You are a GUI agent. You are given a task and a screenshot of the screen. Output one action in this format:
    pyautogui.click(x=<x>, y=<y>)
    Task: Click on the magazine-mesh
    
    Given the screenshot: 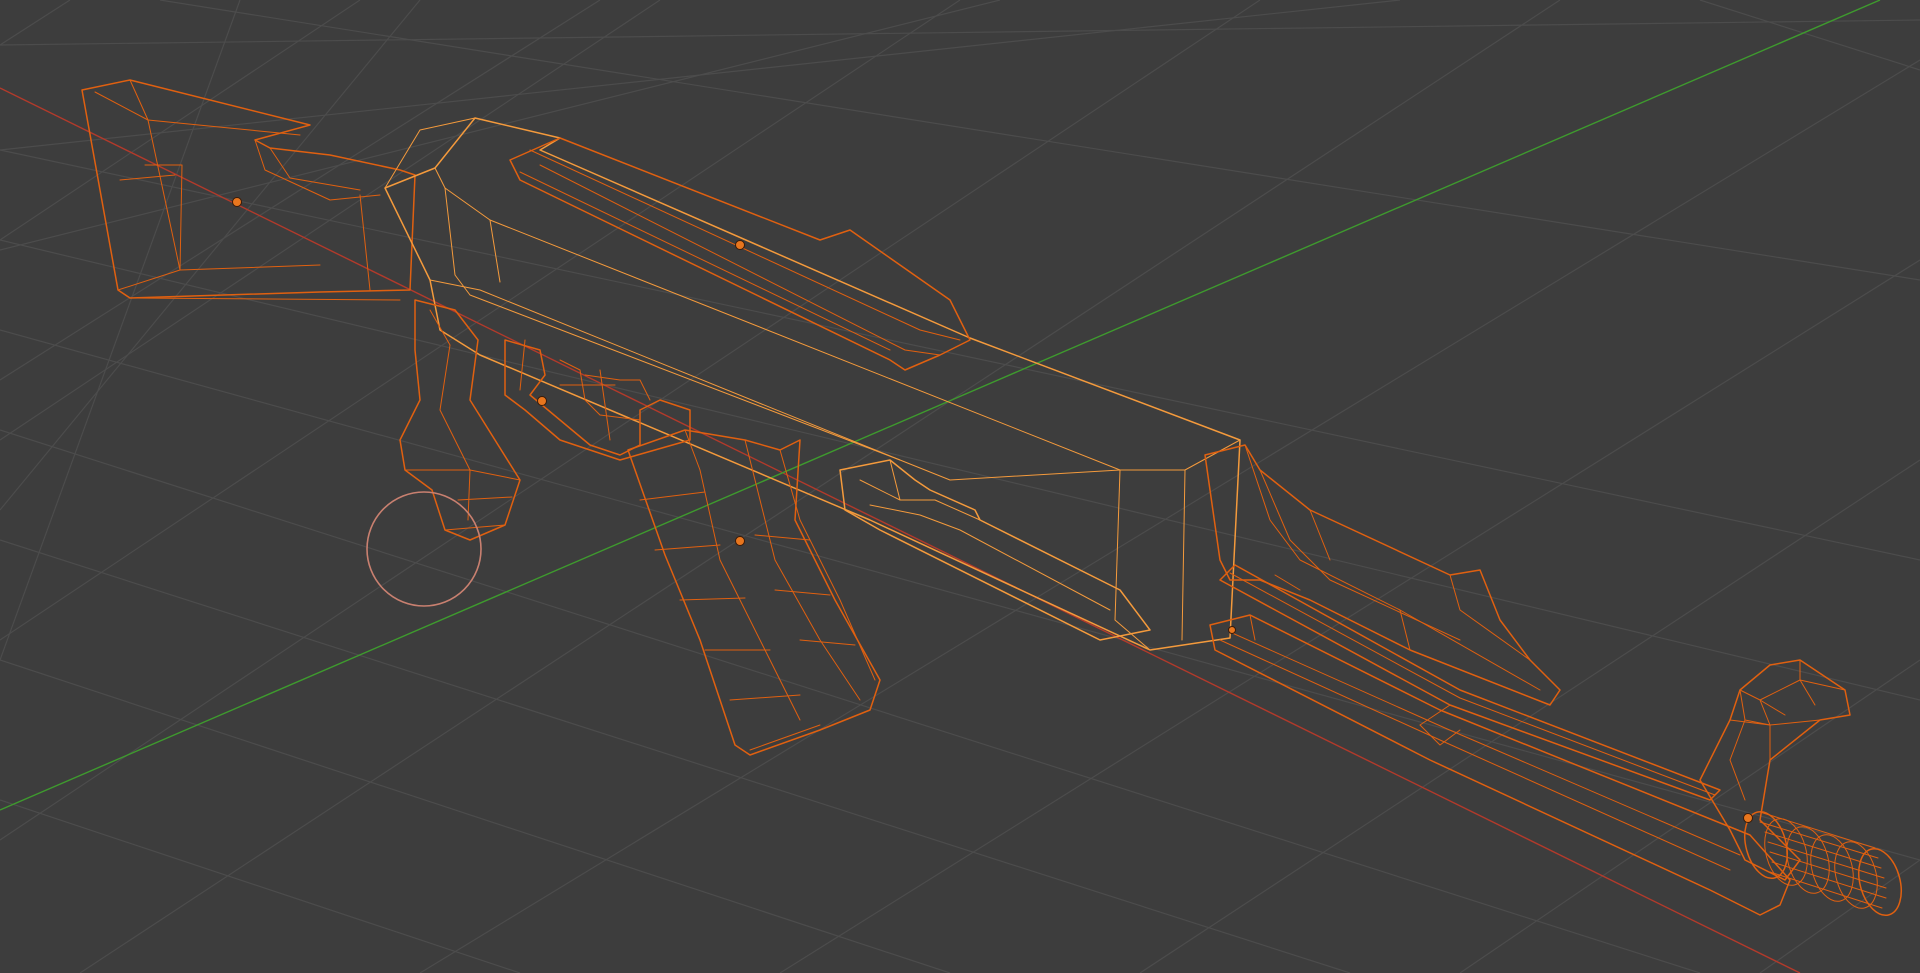 What is the action you would take?
    pyautogui.click(x=754, y=592)
    